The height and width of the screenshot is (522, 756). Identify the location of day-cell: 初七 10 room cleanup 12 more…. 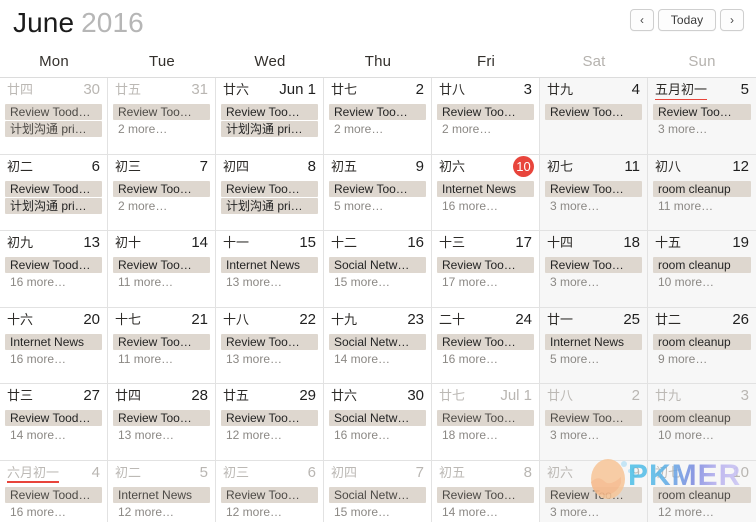
(702, 491).